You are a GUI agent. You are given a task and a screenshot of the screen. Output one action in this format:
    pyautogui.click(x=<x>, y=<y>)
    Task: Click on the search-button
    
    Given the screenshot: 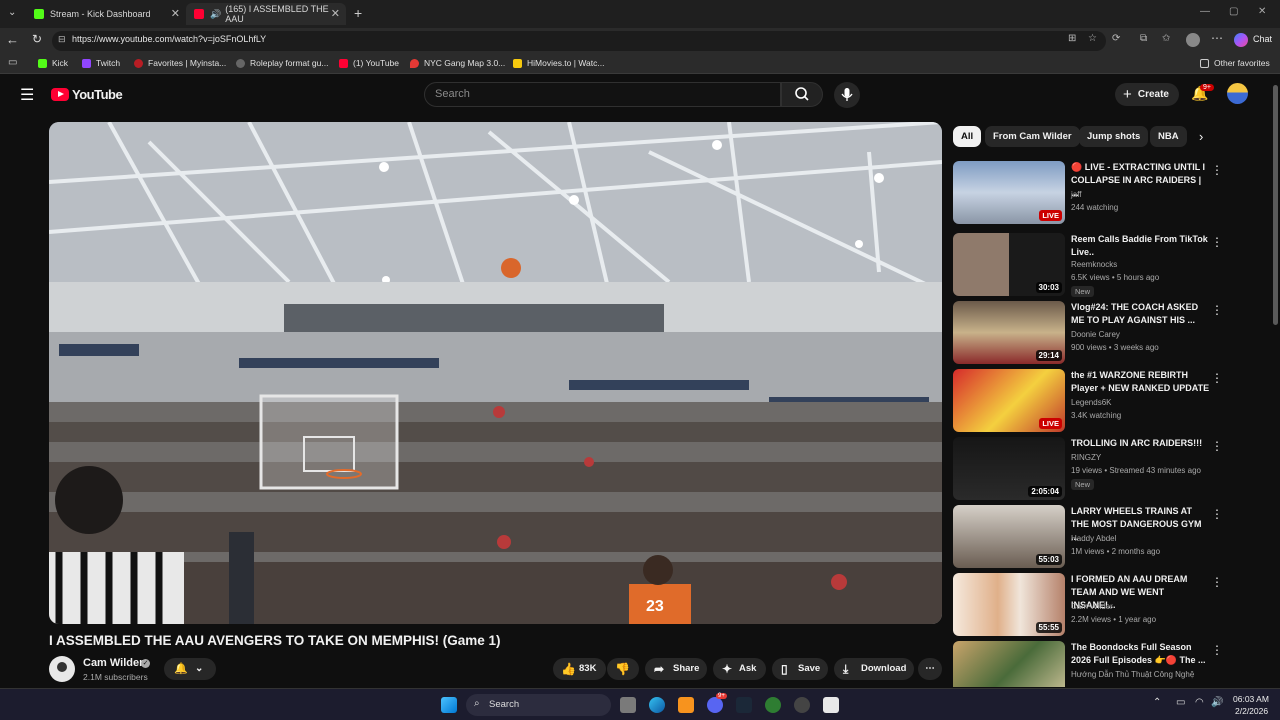 What is the action you would take?
    pyautogui.click(x=802, y=94)
    